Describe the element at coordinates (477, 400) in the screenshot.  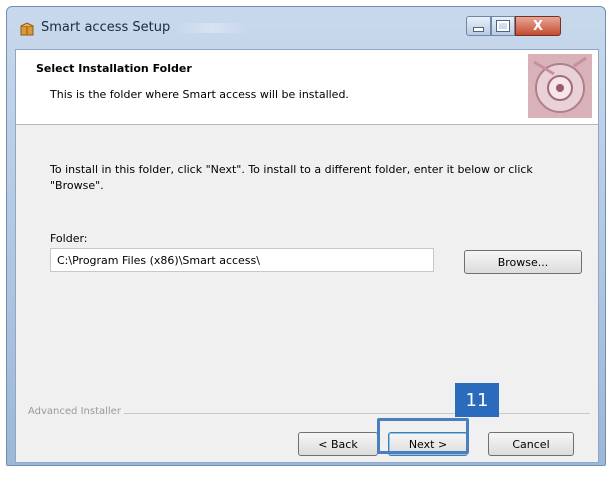
I see `step-number-badge: 11` at that location.